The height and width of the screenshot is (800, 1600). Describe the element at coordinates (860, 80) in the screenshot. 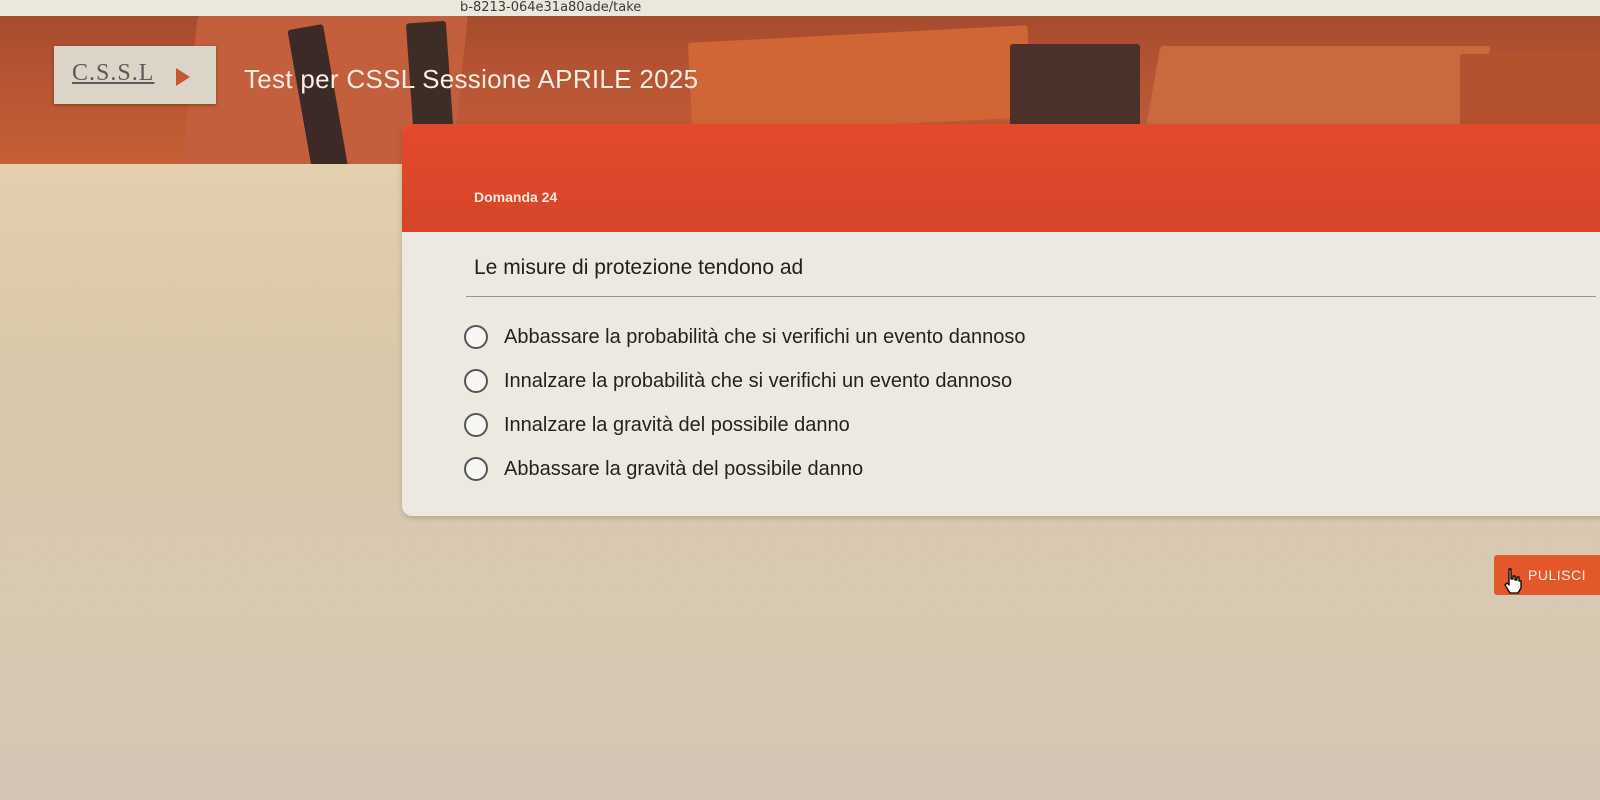

I see `banner-decoration` at that location.